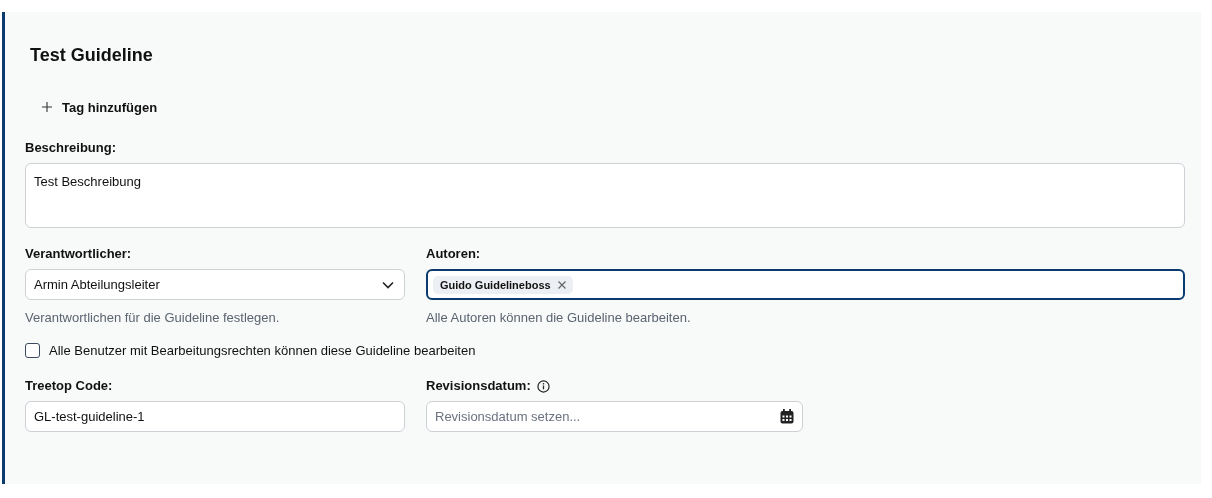 Image resolution: width=1212 pixels, height=498 pixels. I want to click on help-text: Alle Autoren können die Guideline bearbeiten., so click(559, 317).